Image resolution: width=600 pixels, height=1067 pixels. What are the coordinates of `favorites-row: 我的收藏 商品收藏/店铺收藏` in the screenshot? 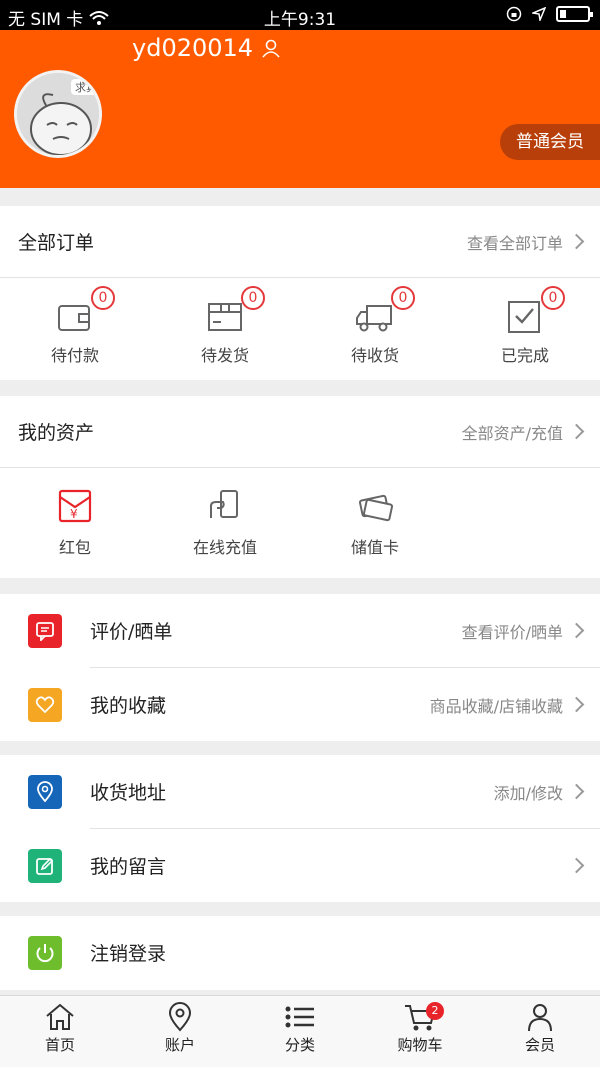 It's located at (300, 704).